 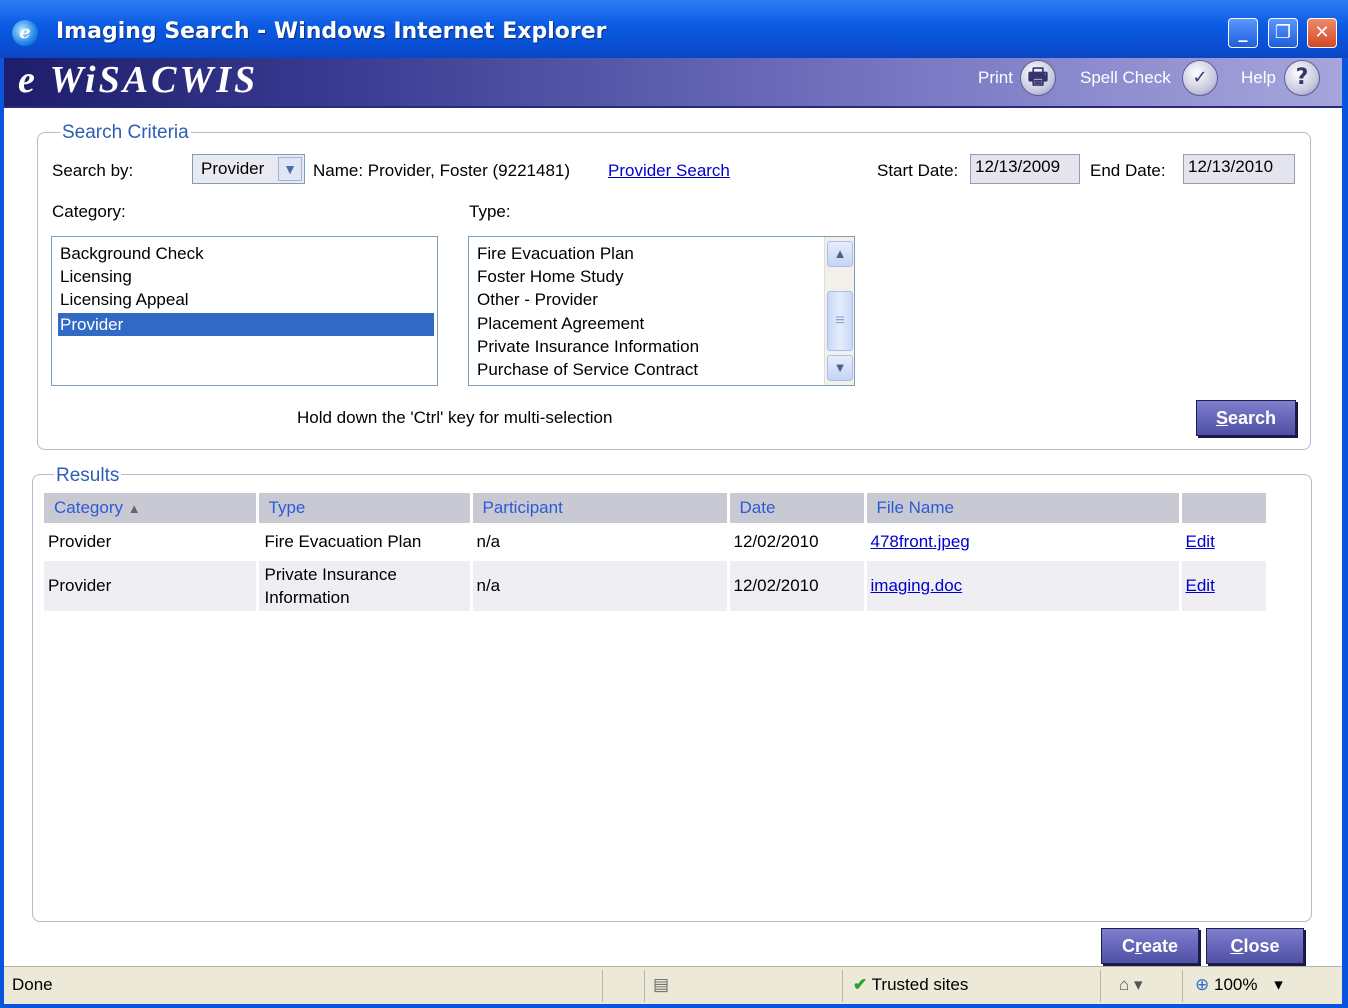 I want to click on category-option: Background Check, so click(x=132, y=253).